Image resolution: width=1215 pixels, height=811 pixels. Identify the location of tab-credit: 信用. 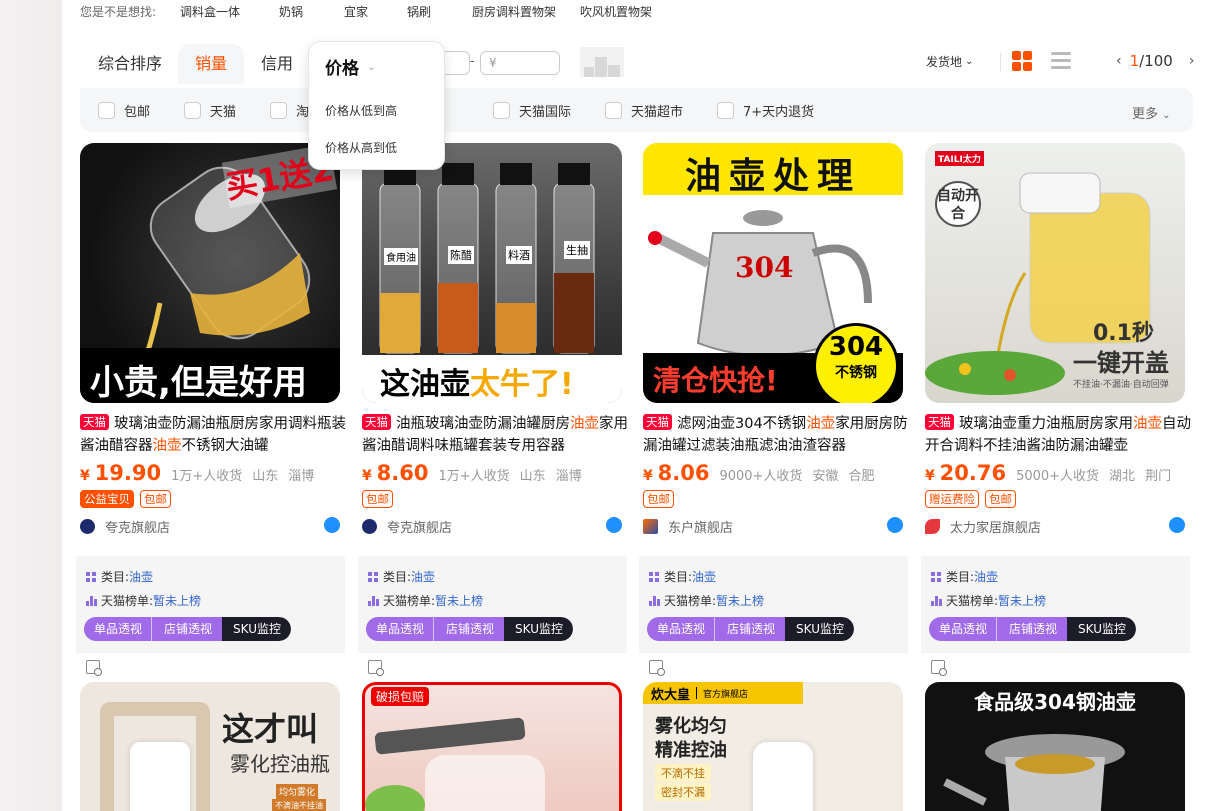
(277, 64).